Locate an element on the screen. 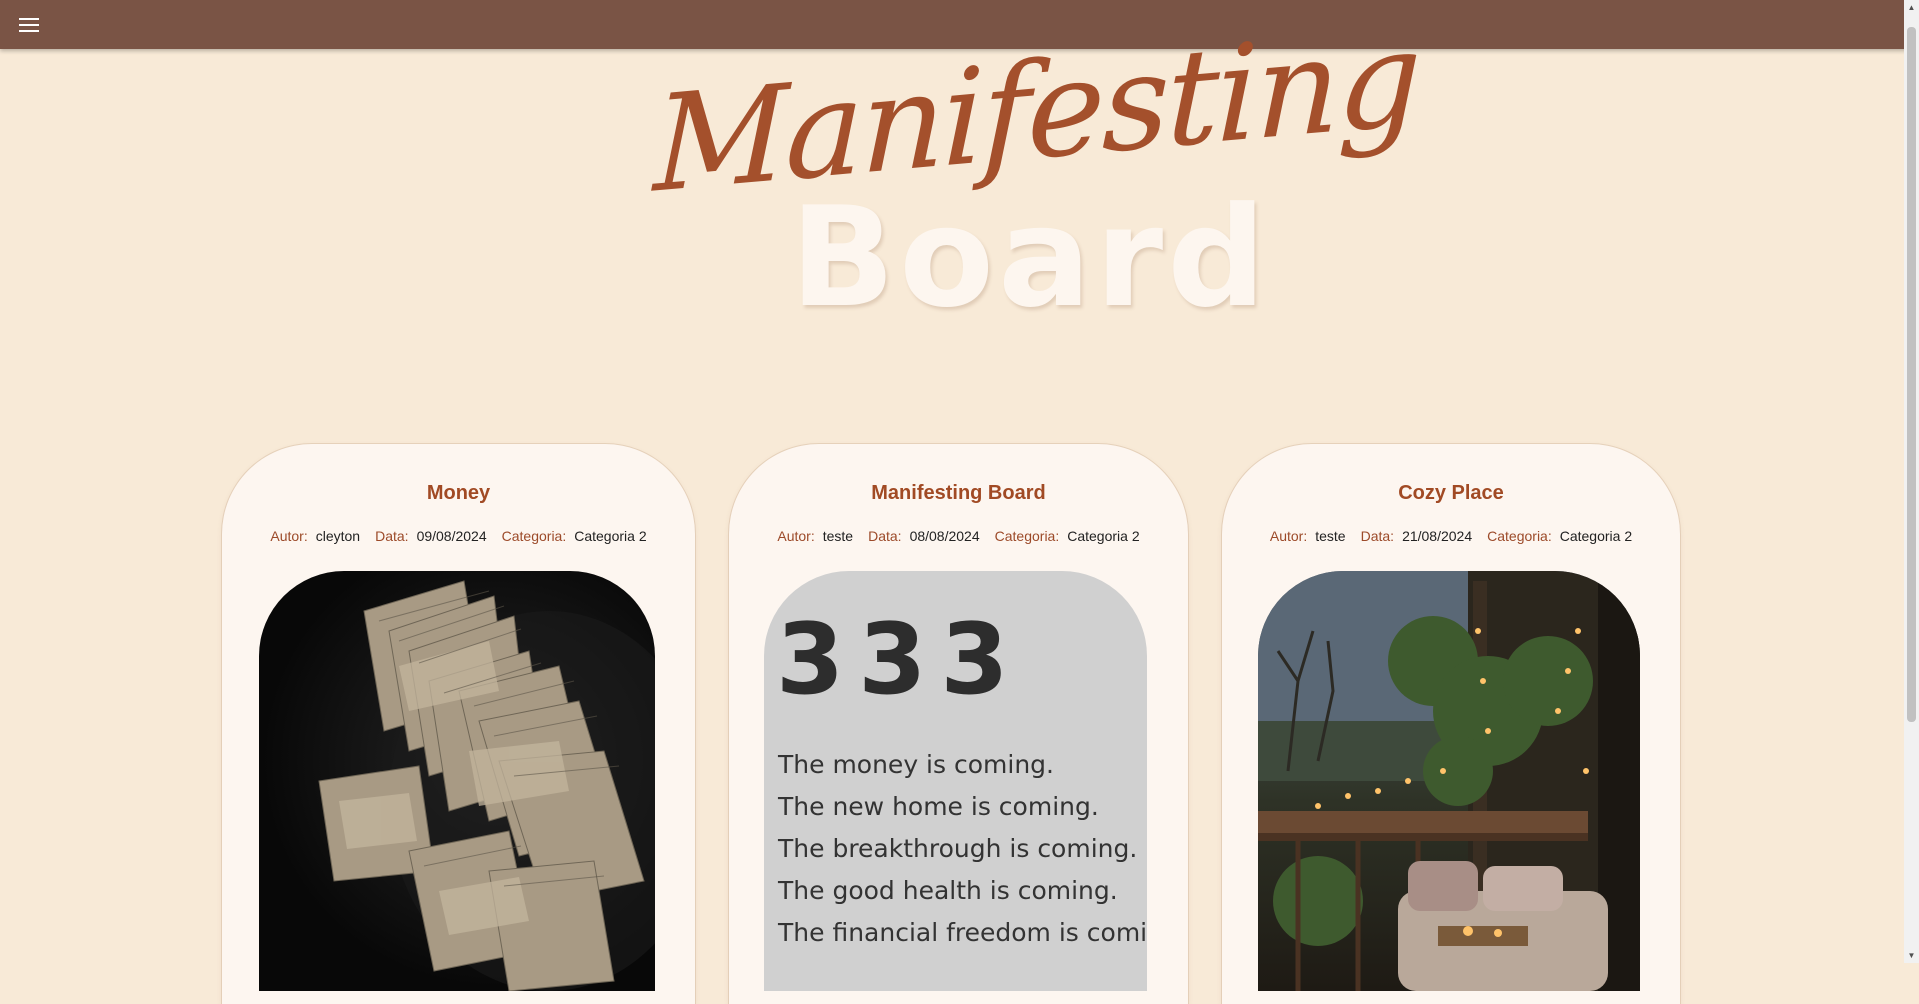  hamburger-menu-icon is located at coordinates (29, 25).